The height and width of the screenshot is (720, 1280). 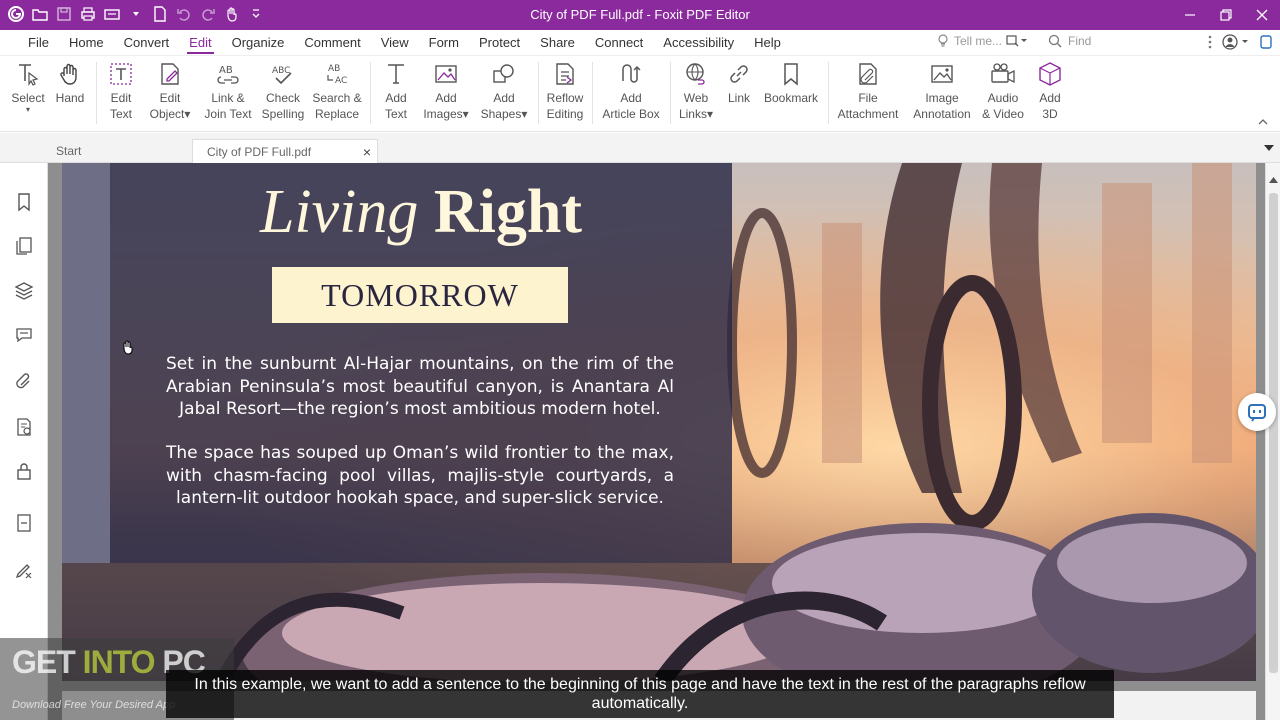 I want to click on reflow-editing-button: Reflow Editing, so click(x=565, y=91).